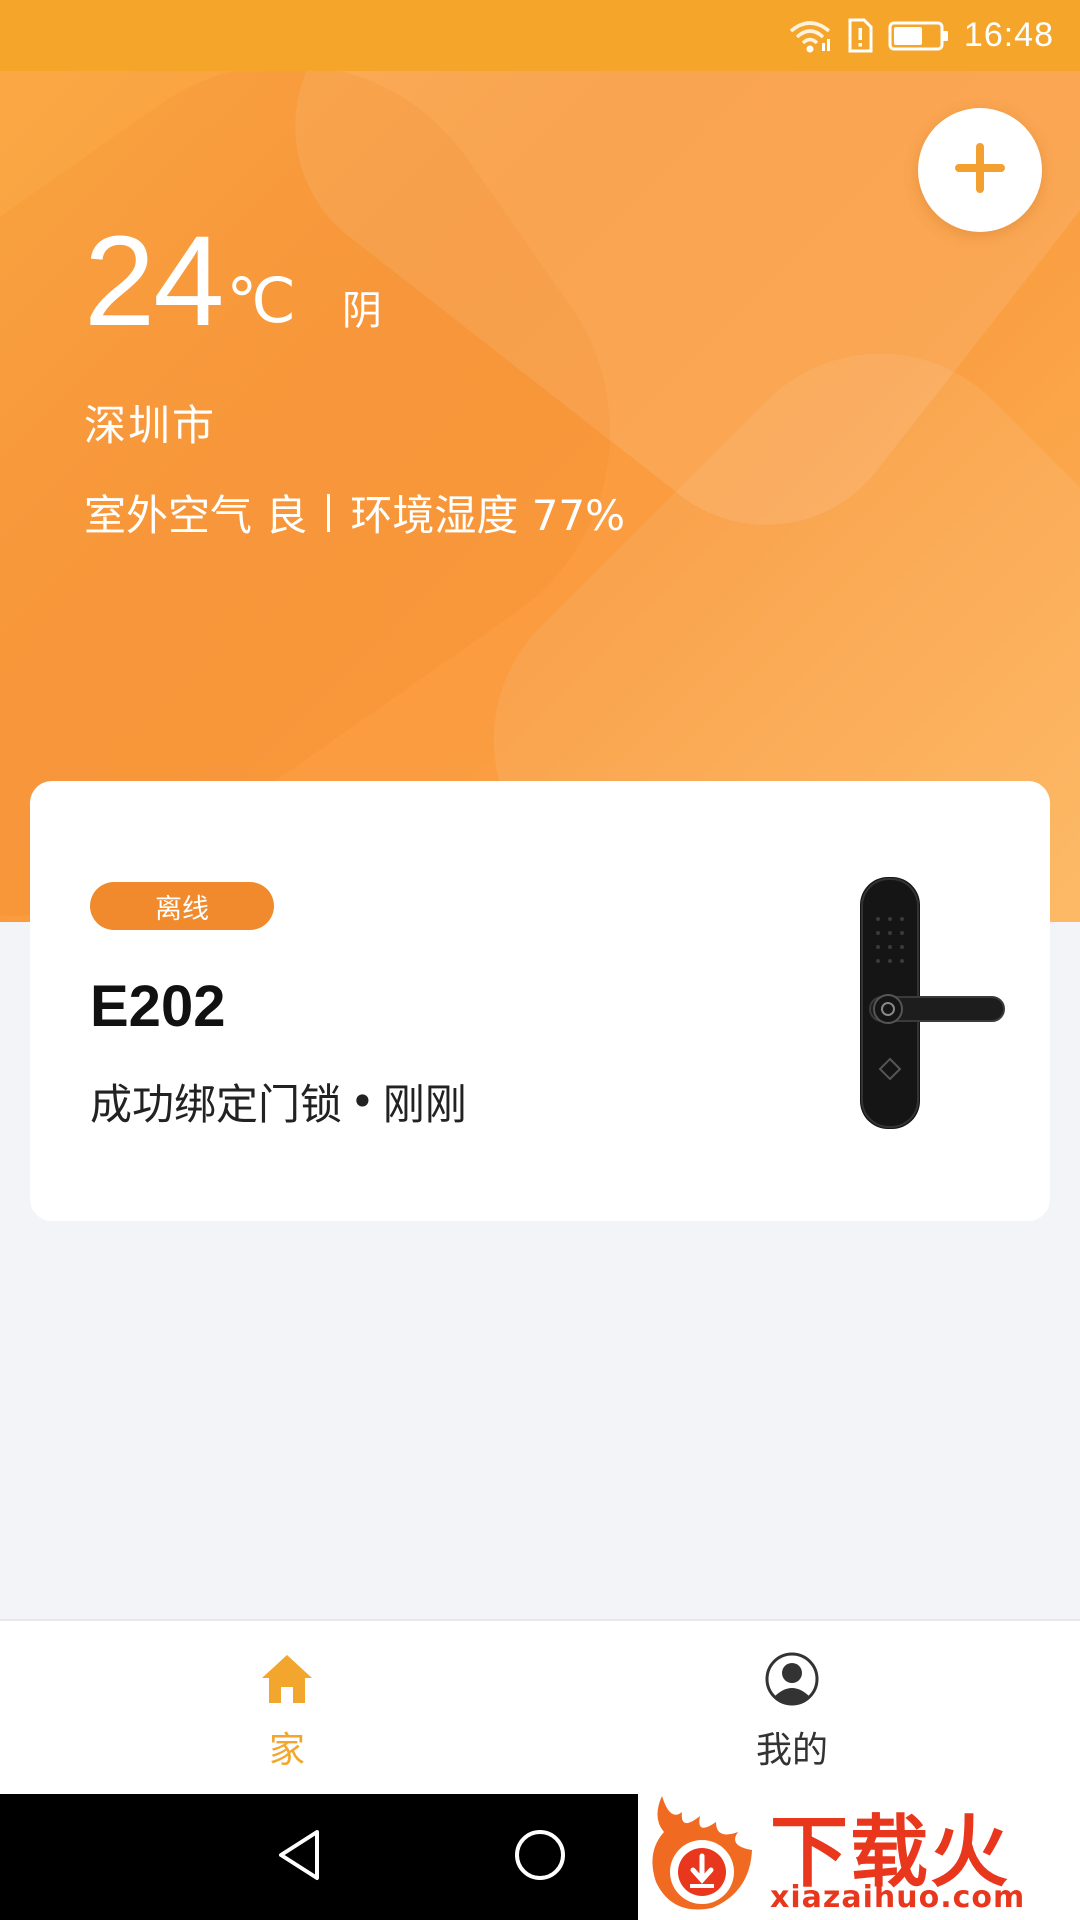 The height and width of the screenshot is (1920, 1080). I want to click on bottom-navigation: 家 我的, so click(540, 1706).